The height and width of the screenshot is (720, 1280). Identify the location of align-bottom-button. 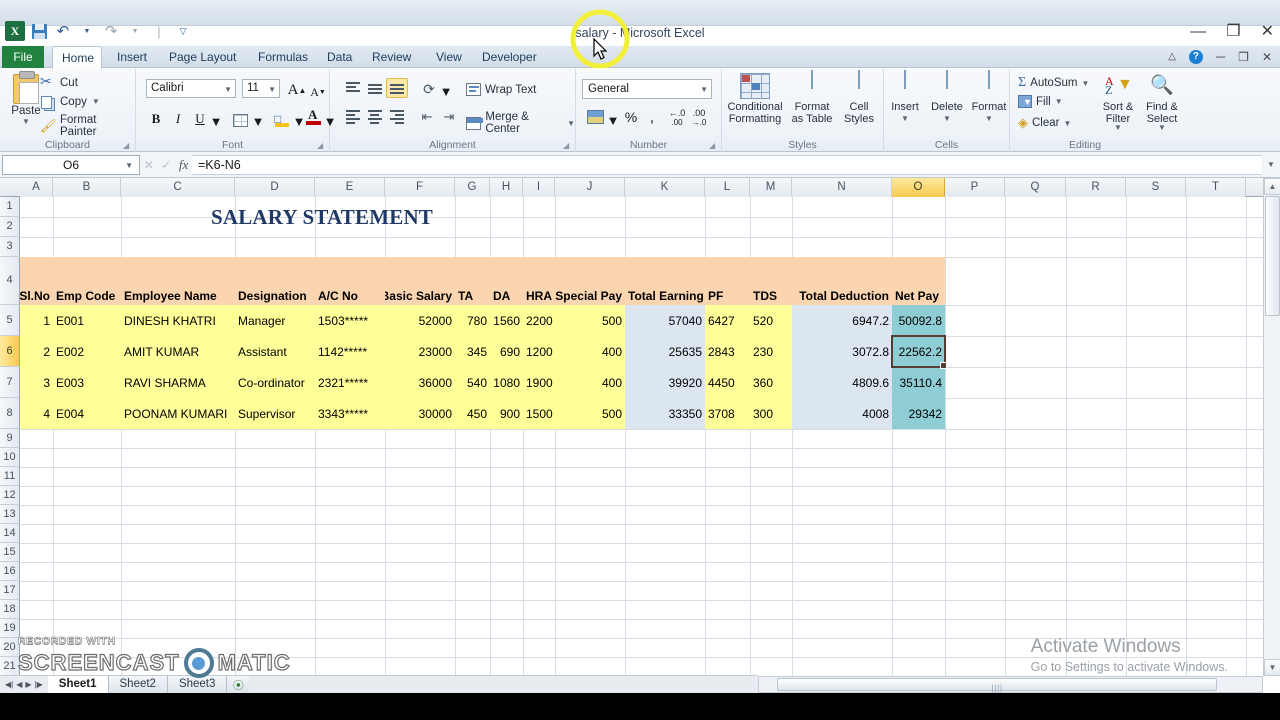
(397, 88).